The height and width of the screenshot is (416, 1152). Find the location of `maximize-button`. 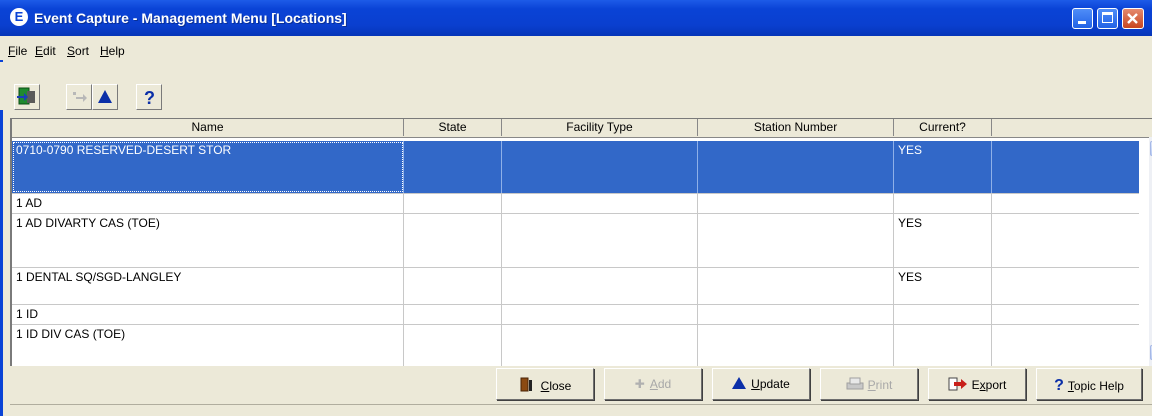

maximize-button is located at coordinates (1107, 18).